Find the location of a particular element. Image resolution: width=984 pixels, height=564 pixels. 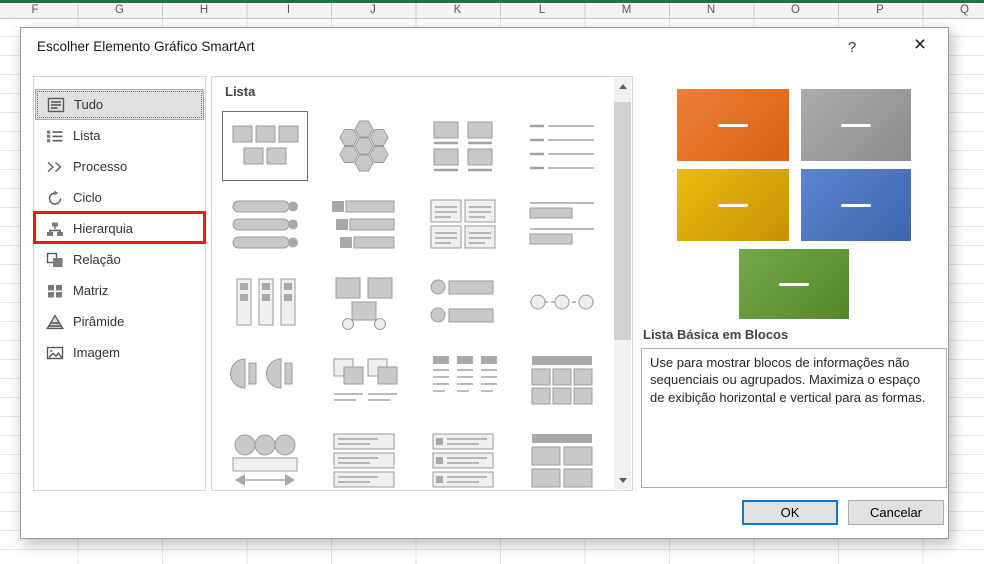

scrollbar-down-button is located at coordinates (622, 480).